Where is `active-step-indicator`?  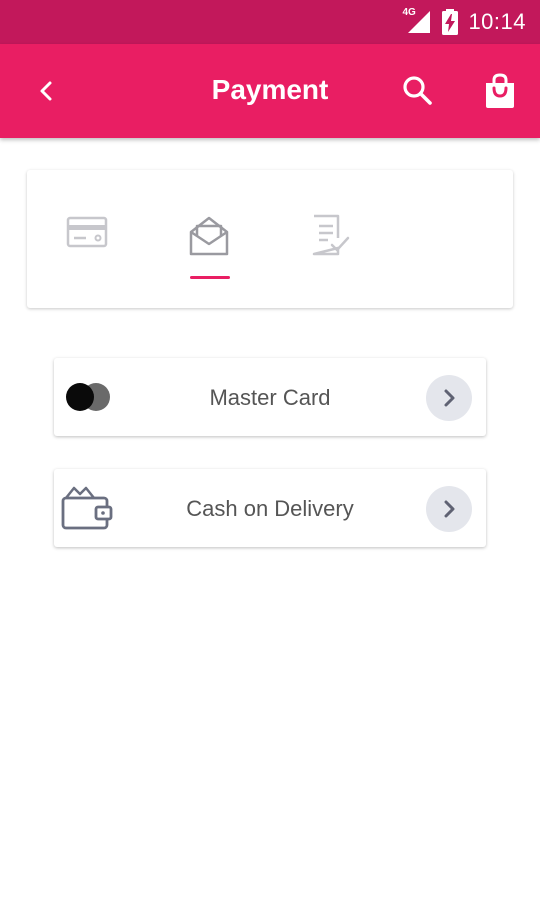
active-step-indicator is located at coordinates (210, 277).